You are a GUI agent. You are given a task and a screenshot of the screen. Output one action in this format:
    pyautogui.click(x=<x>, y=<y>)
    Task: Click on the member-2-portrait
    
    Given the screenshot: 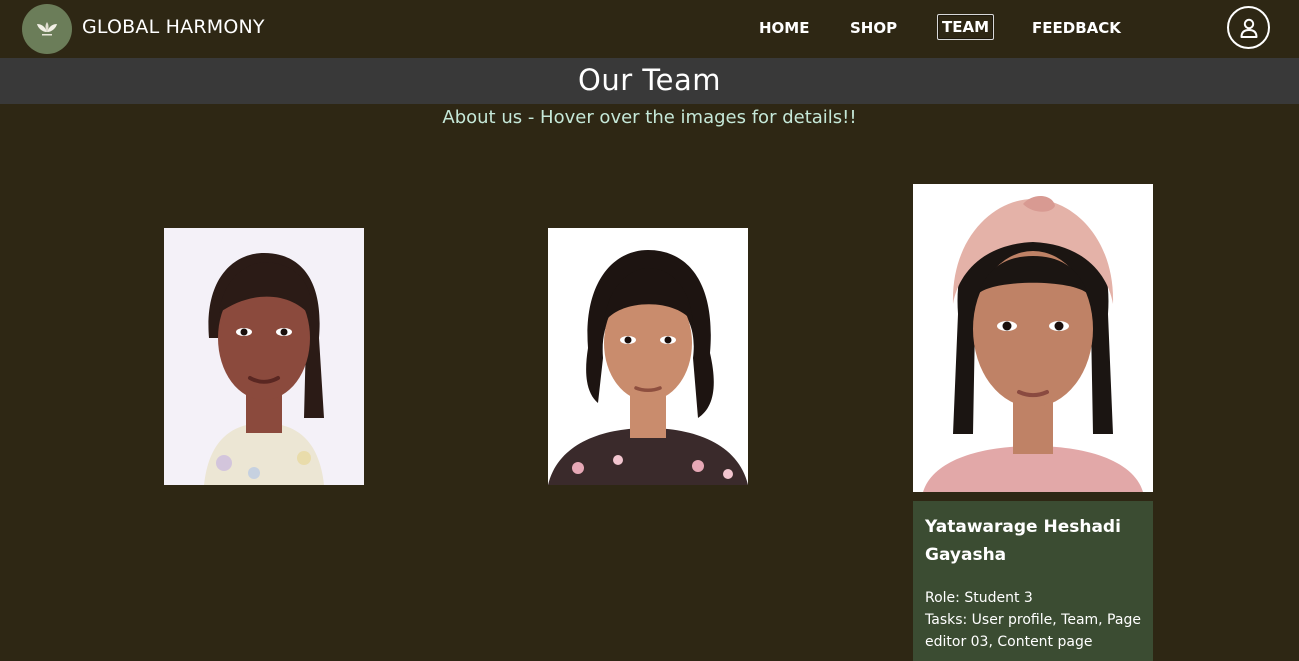 What is the action you would take?
    pyautogui.click(x=648, y=356)
    